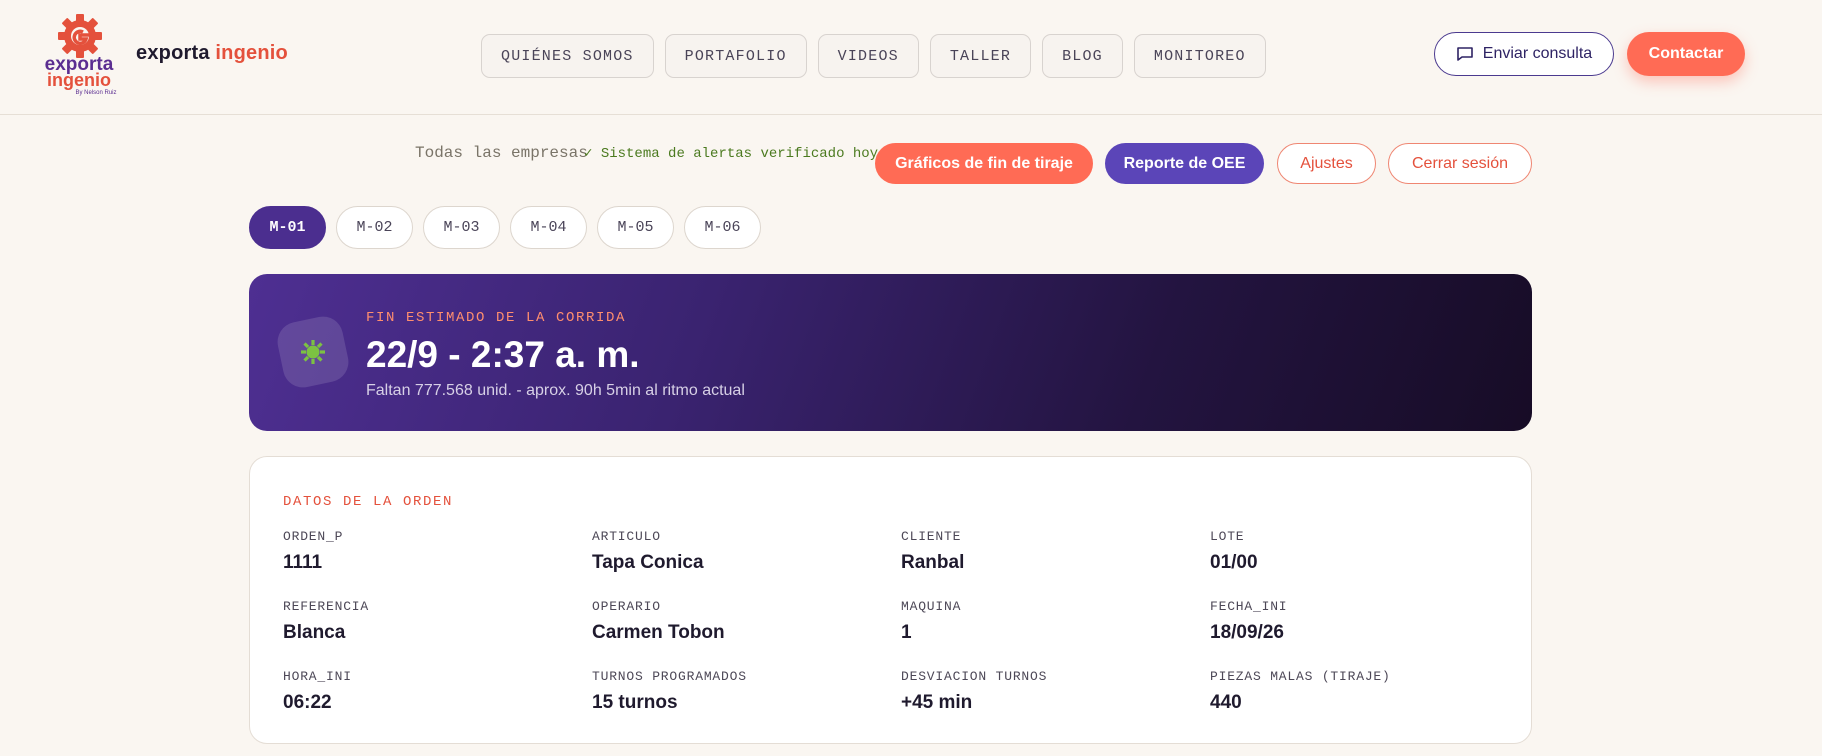  I want to click on alert-status-text: ✓ Sistema de alertas verificado hoy, so click(731, 154).